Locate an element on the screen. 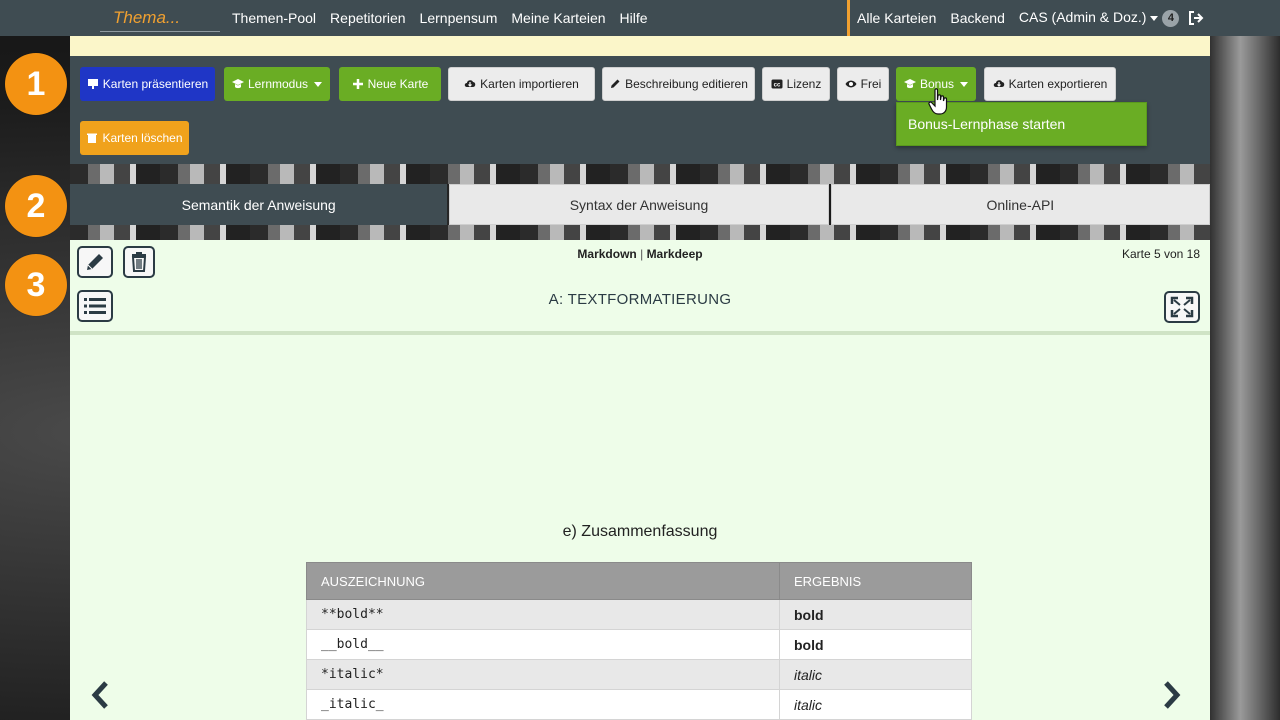 This screenshot has width=1280, height=720. table-row: _italic_ italic is located at coordinates (639, 704).